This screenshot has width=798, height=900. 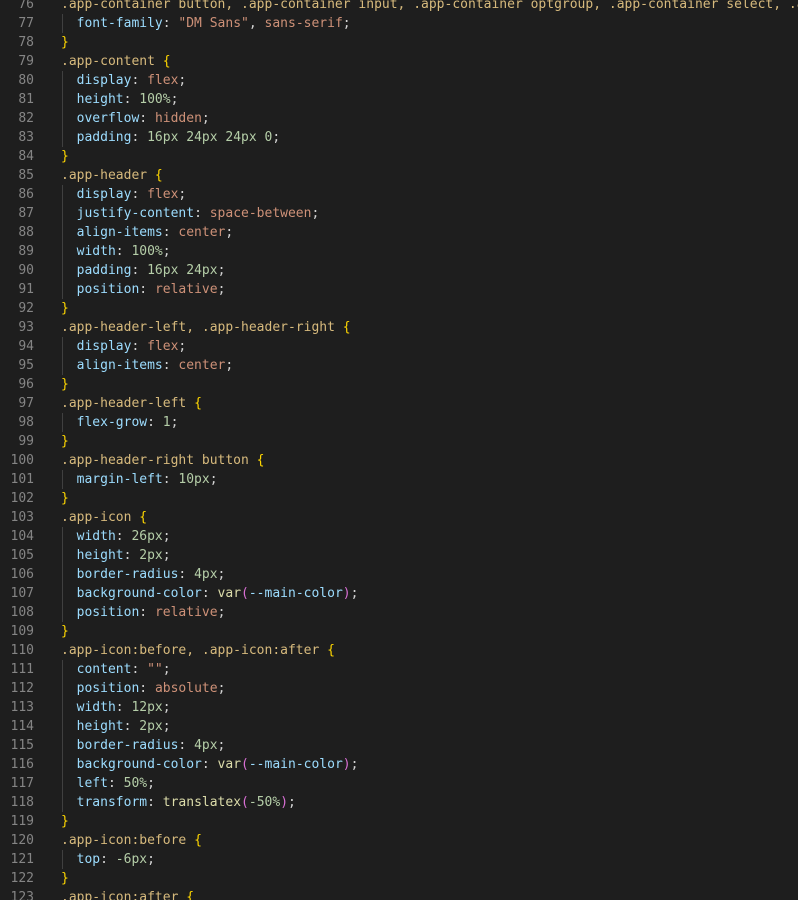 What do you see at coordinates (206, 23) in the screenshot?
I see `code-text: font-family: "DM Sans", sans-serif;` at bounding box center [206, 23].